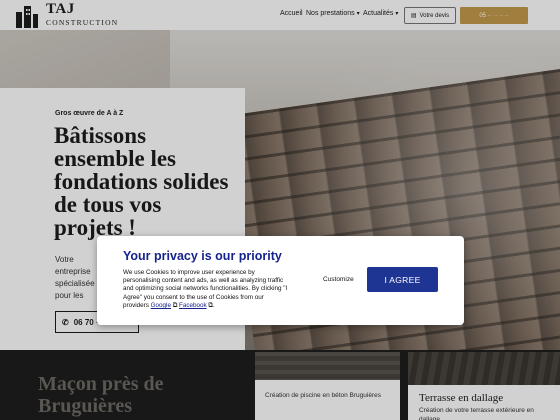  I want to click on logo-name: TAJ, so click(60, 9).